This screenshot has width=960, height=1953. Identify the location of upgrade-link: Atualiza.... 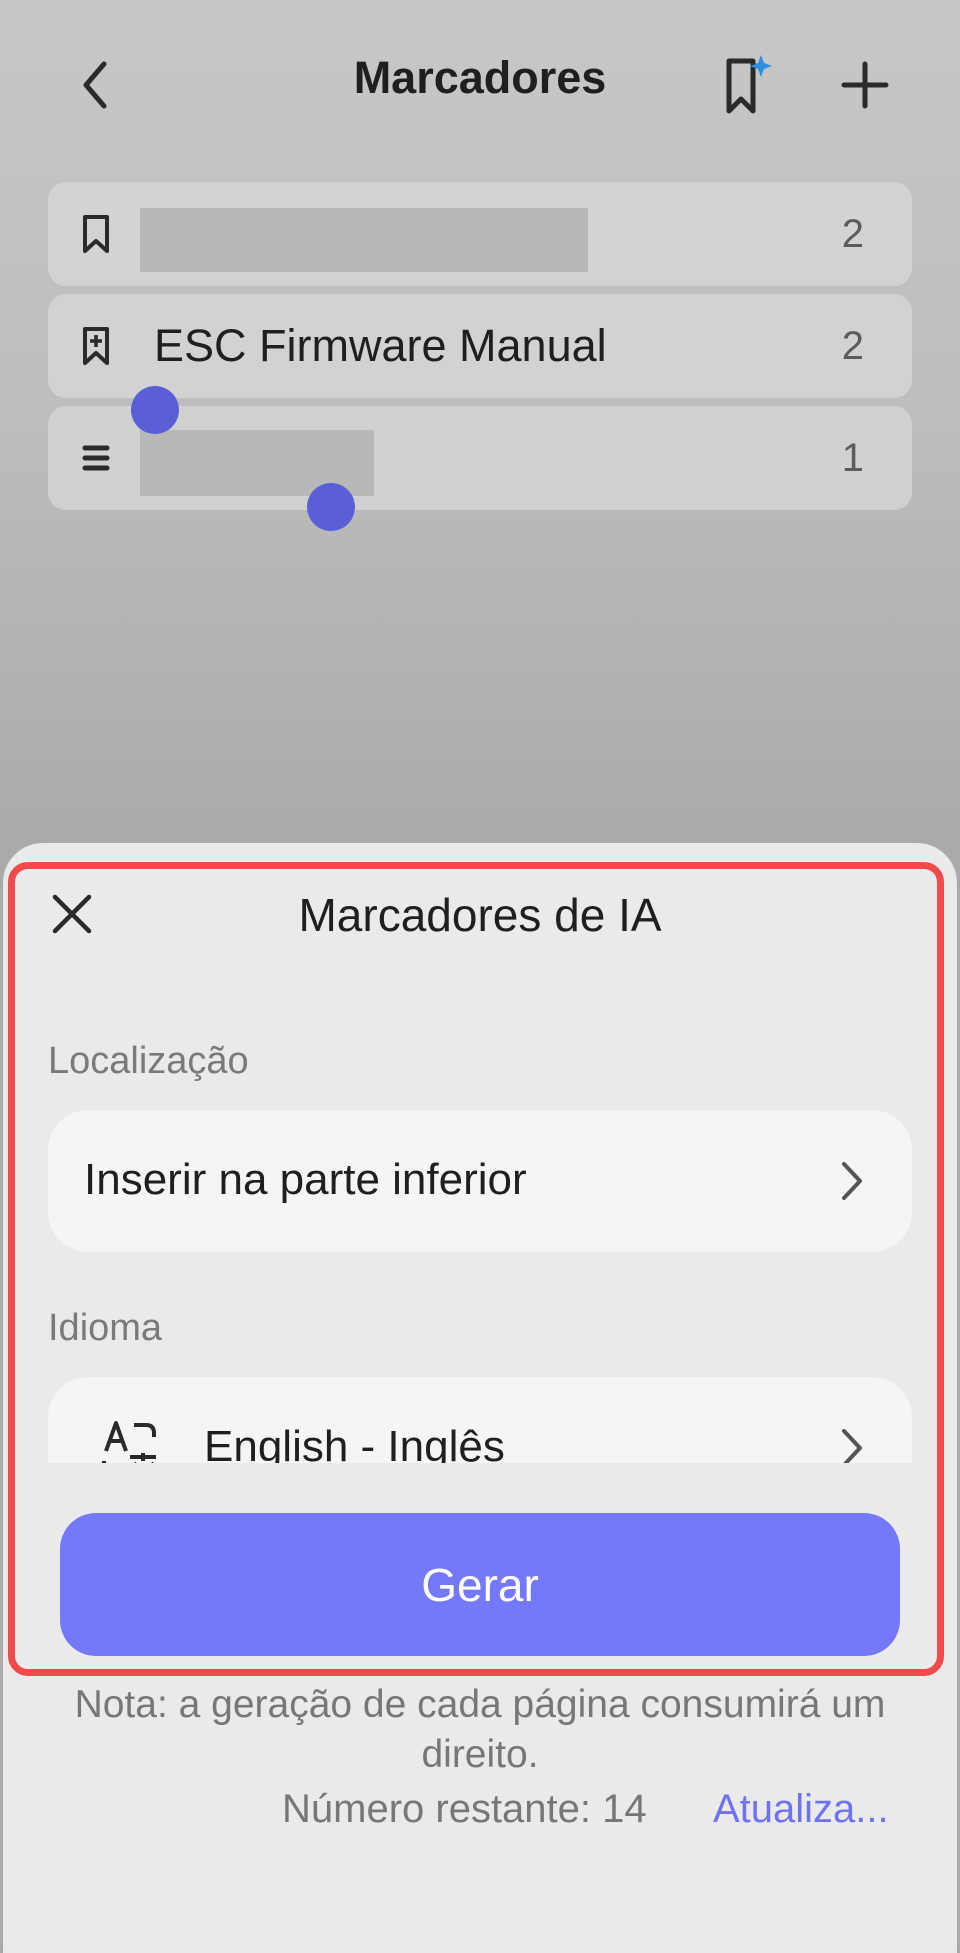
(801, 1809).